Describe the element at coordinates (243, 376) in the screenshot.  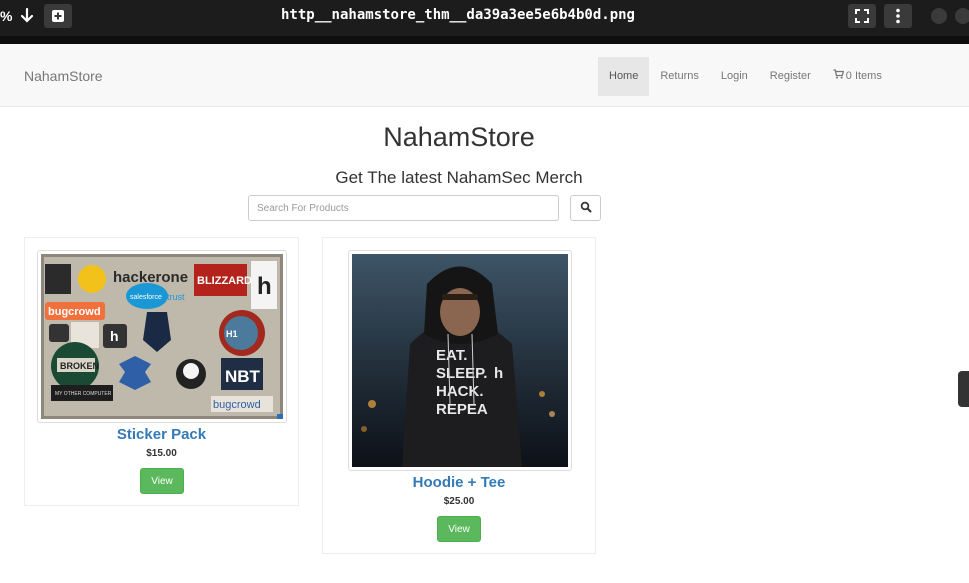
I see `sticker-text: NBT` at that location.